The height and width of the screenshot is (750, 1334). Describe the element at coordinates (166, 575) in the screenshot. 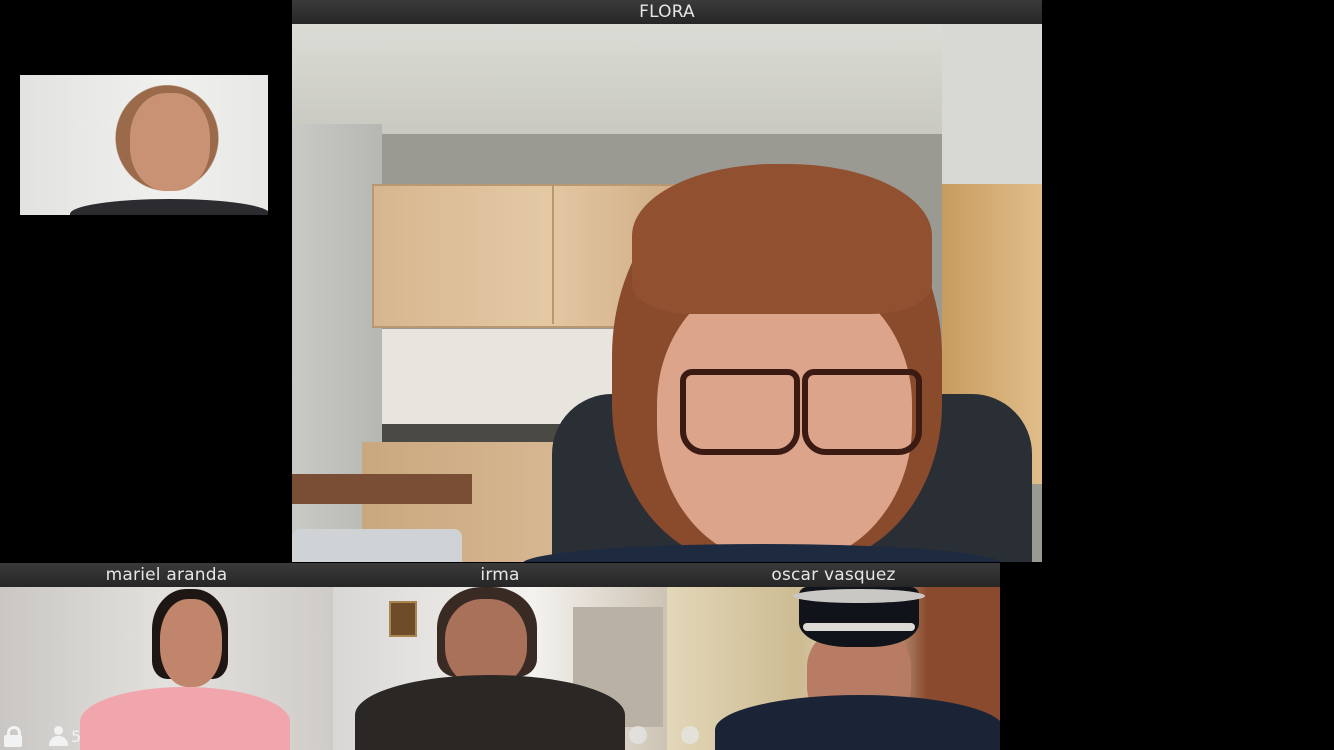

I see `participant-name: mariel aranda` at that location.